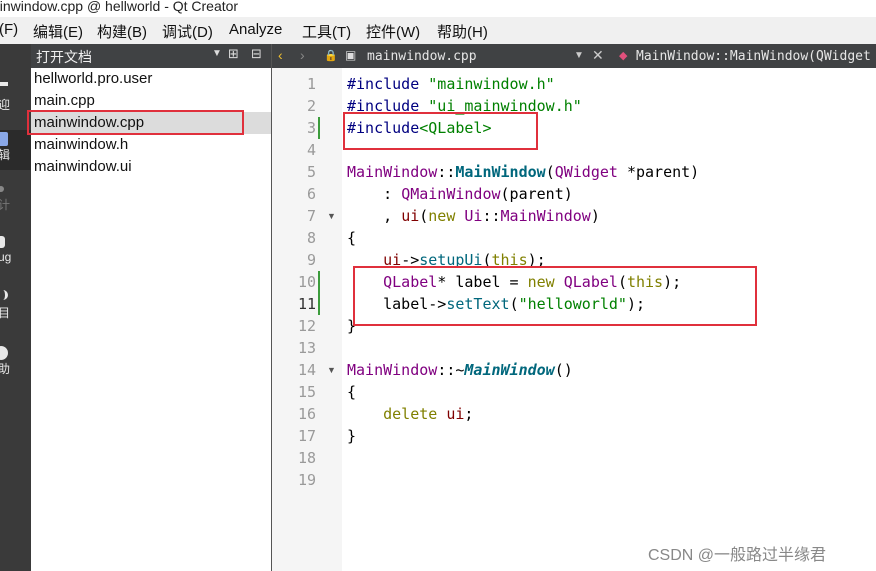 The image size is (876, 571). Describe the element at coordinates (331, 56) in the screenshot. I see `lock-icon: 🔒` at that location.